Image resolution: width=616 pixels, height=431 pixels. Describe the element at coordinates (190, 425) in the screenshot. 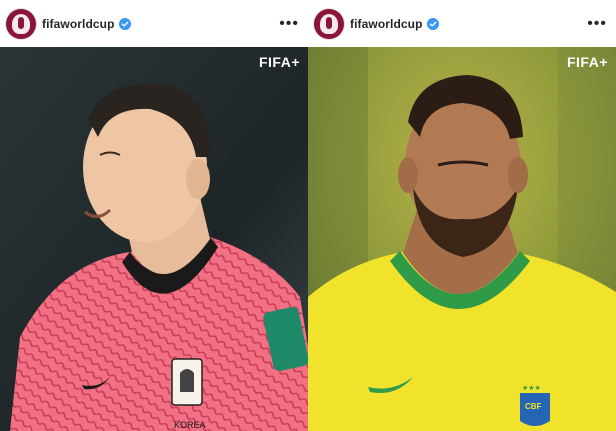

I see `jersey-text: KOREA` at that location.